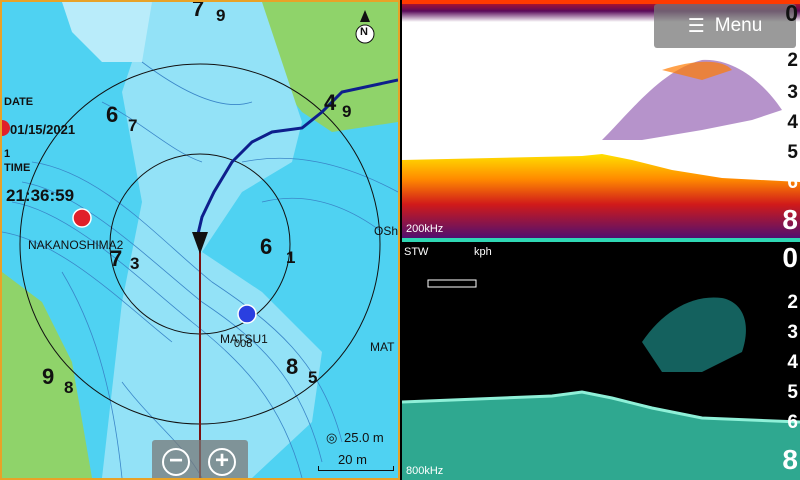  I want to click on waypoint-label: NAKANOSHIMA2, so click(75, 245).